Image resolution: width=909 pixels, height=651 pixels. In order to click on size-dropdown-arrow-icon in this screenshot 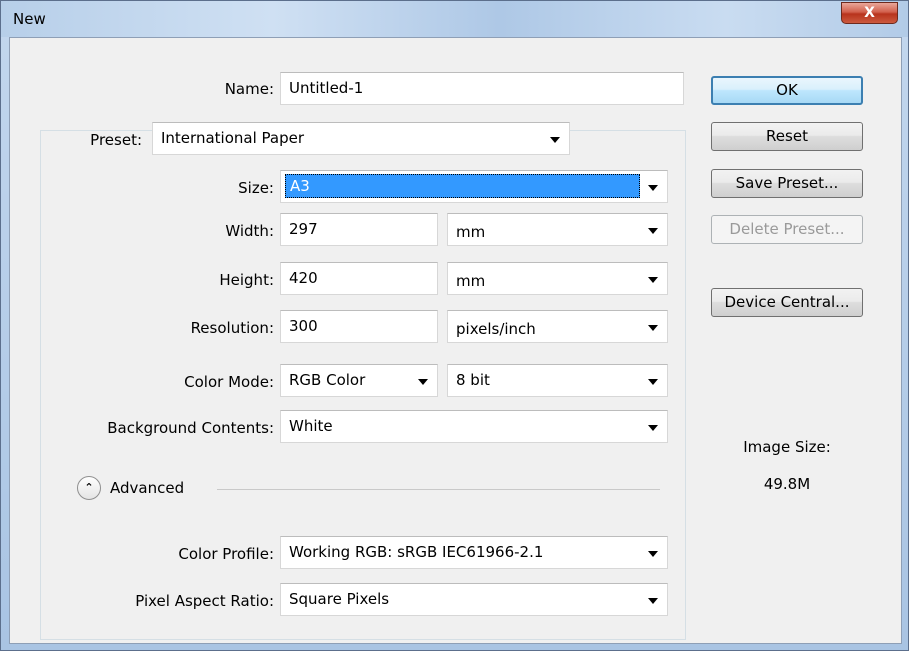, I will do `click(653, 188)`.